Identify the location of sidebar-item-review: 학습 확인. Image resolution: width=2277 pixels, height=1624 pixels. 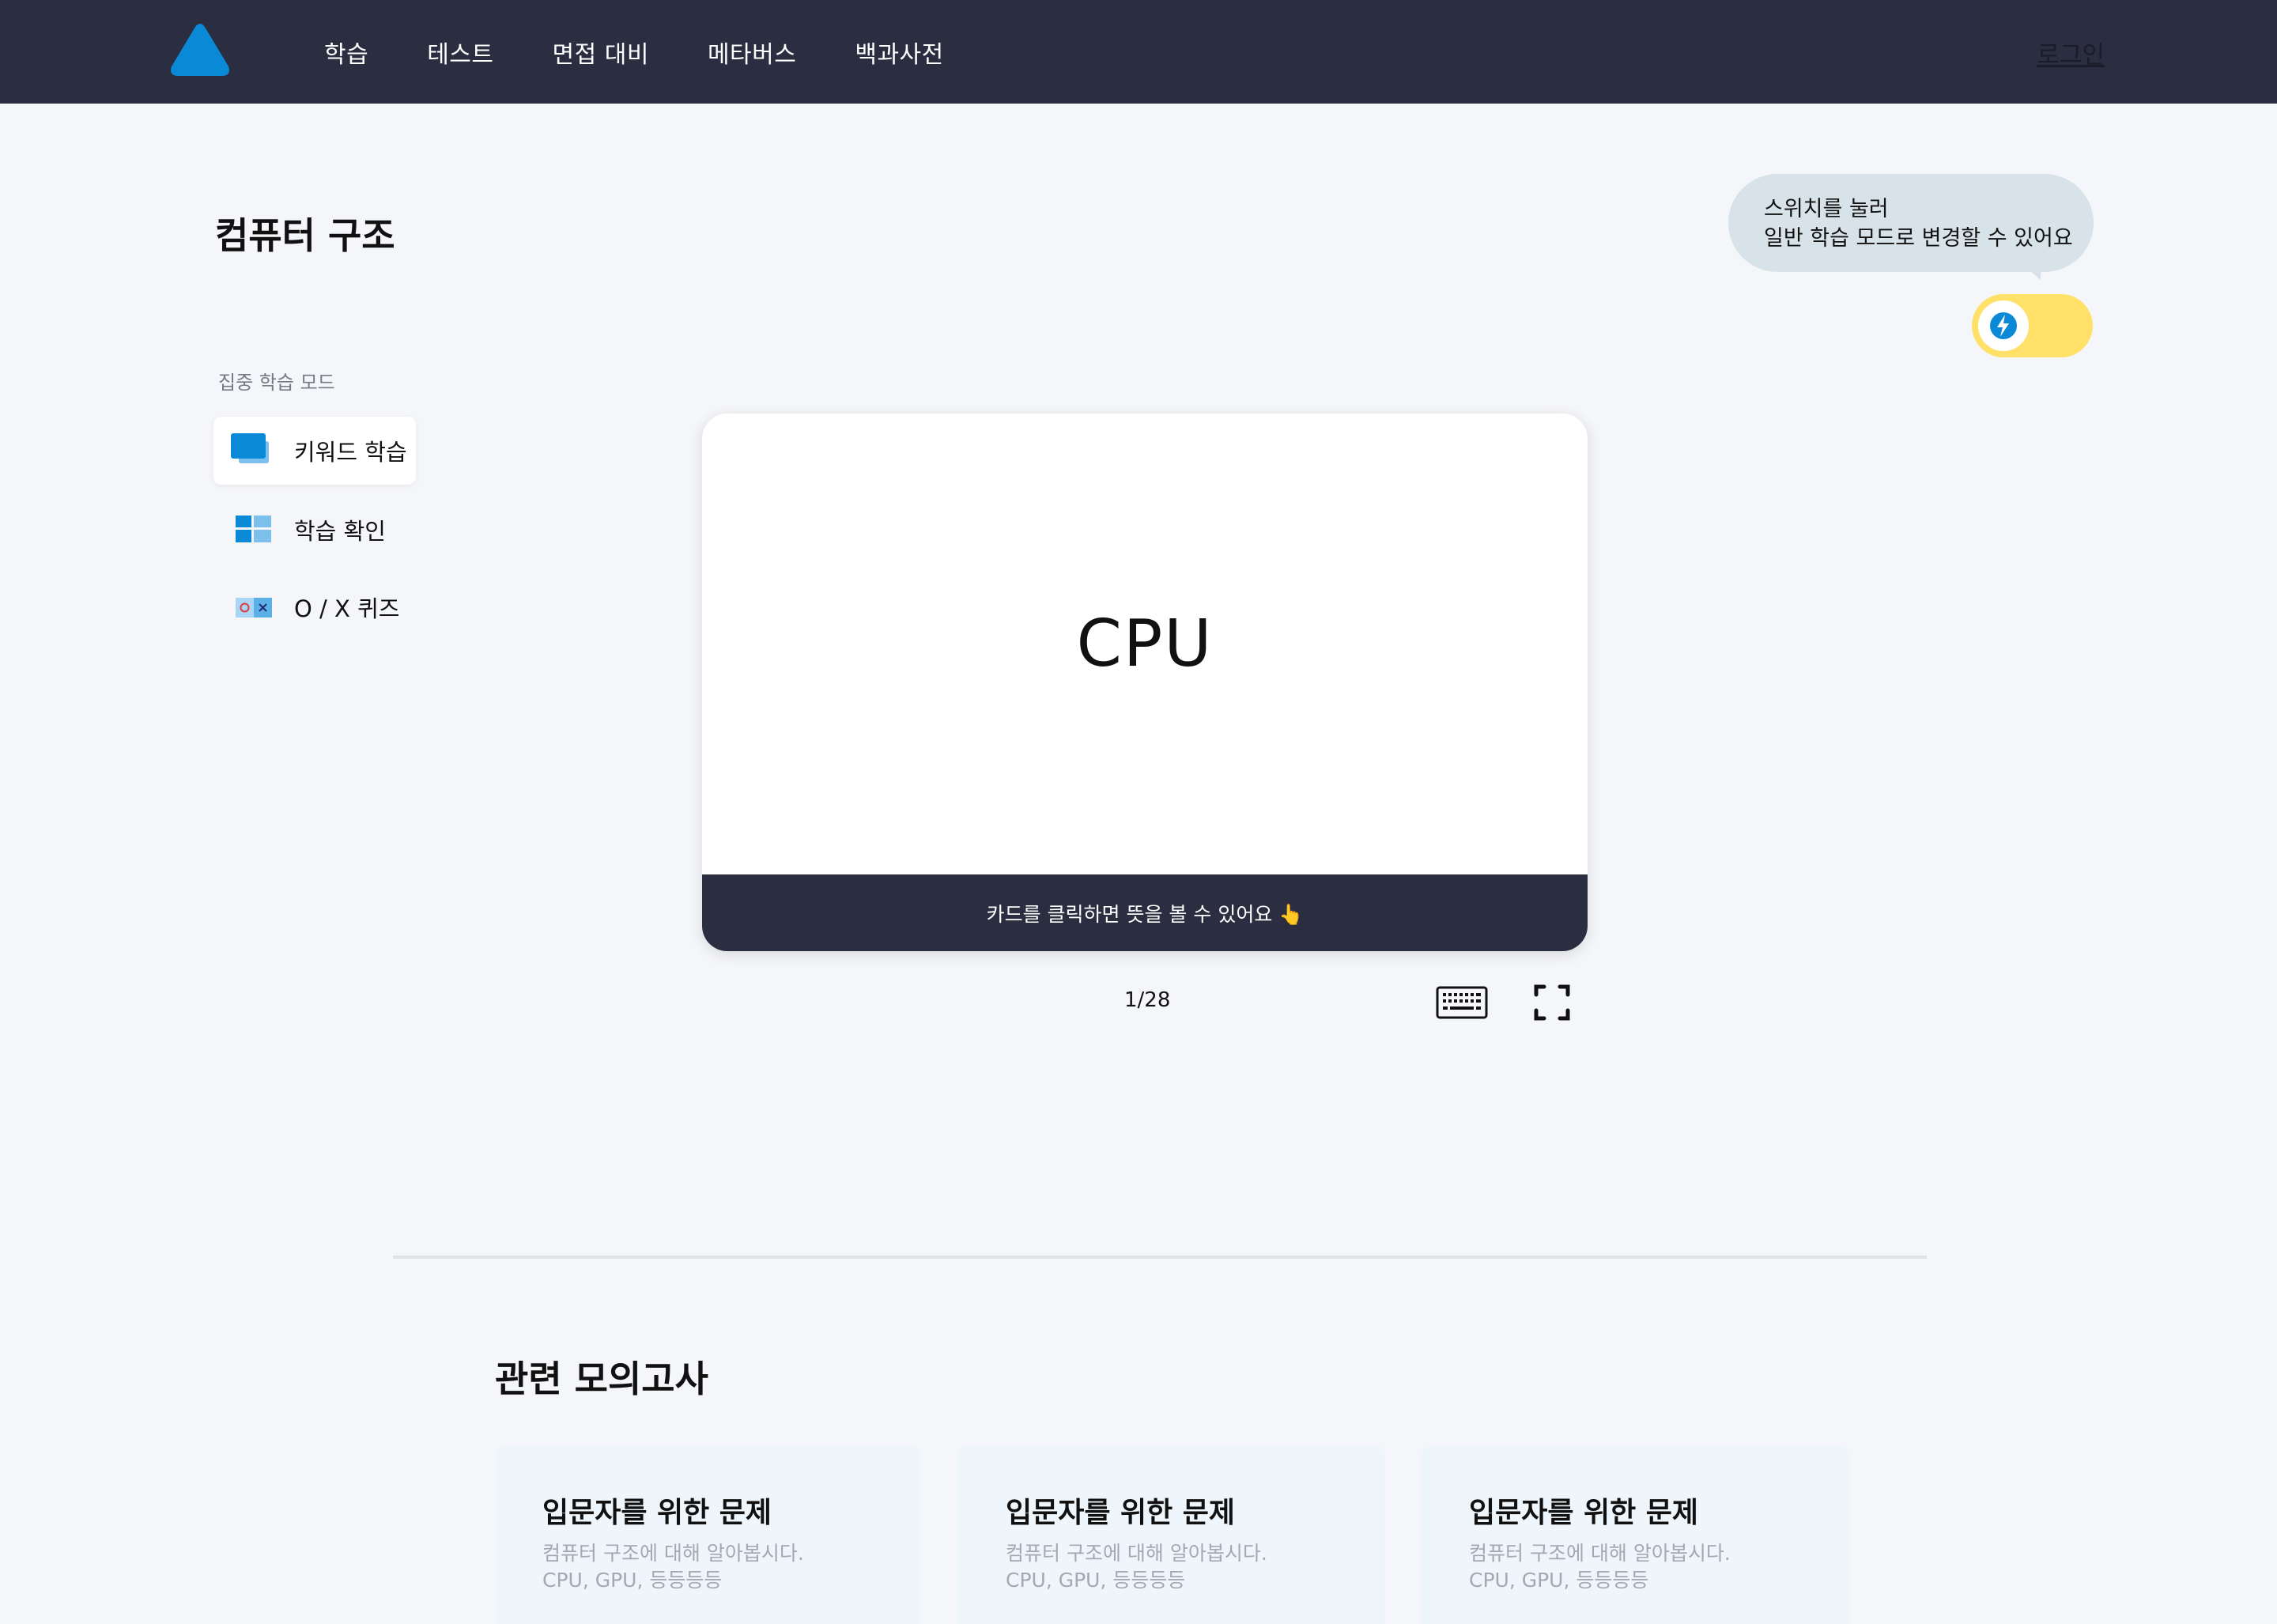
(314, 530).